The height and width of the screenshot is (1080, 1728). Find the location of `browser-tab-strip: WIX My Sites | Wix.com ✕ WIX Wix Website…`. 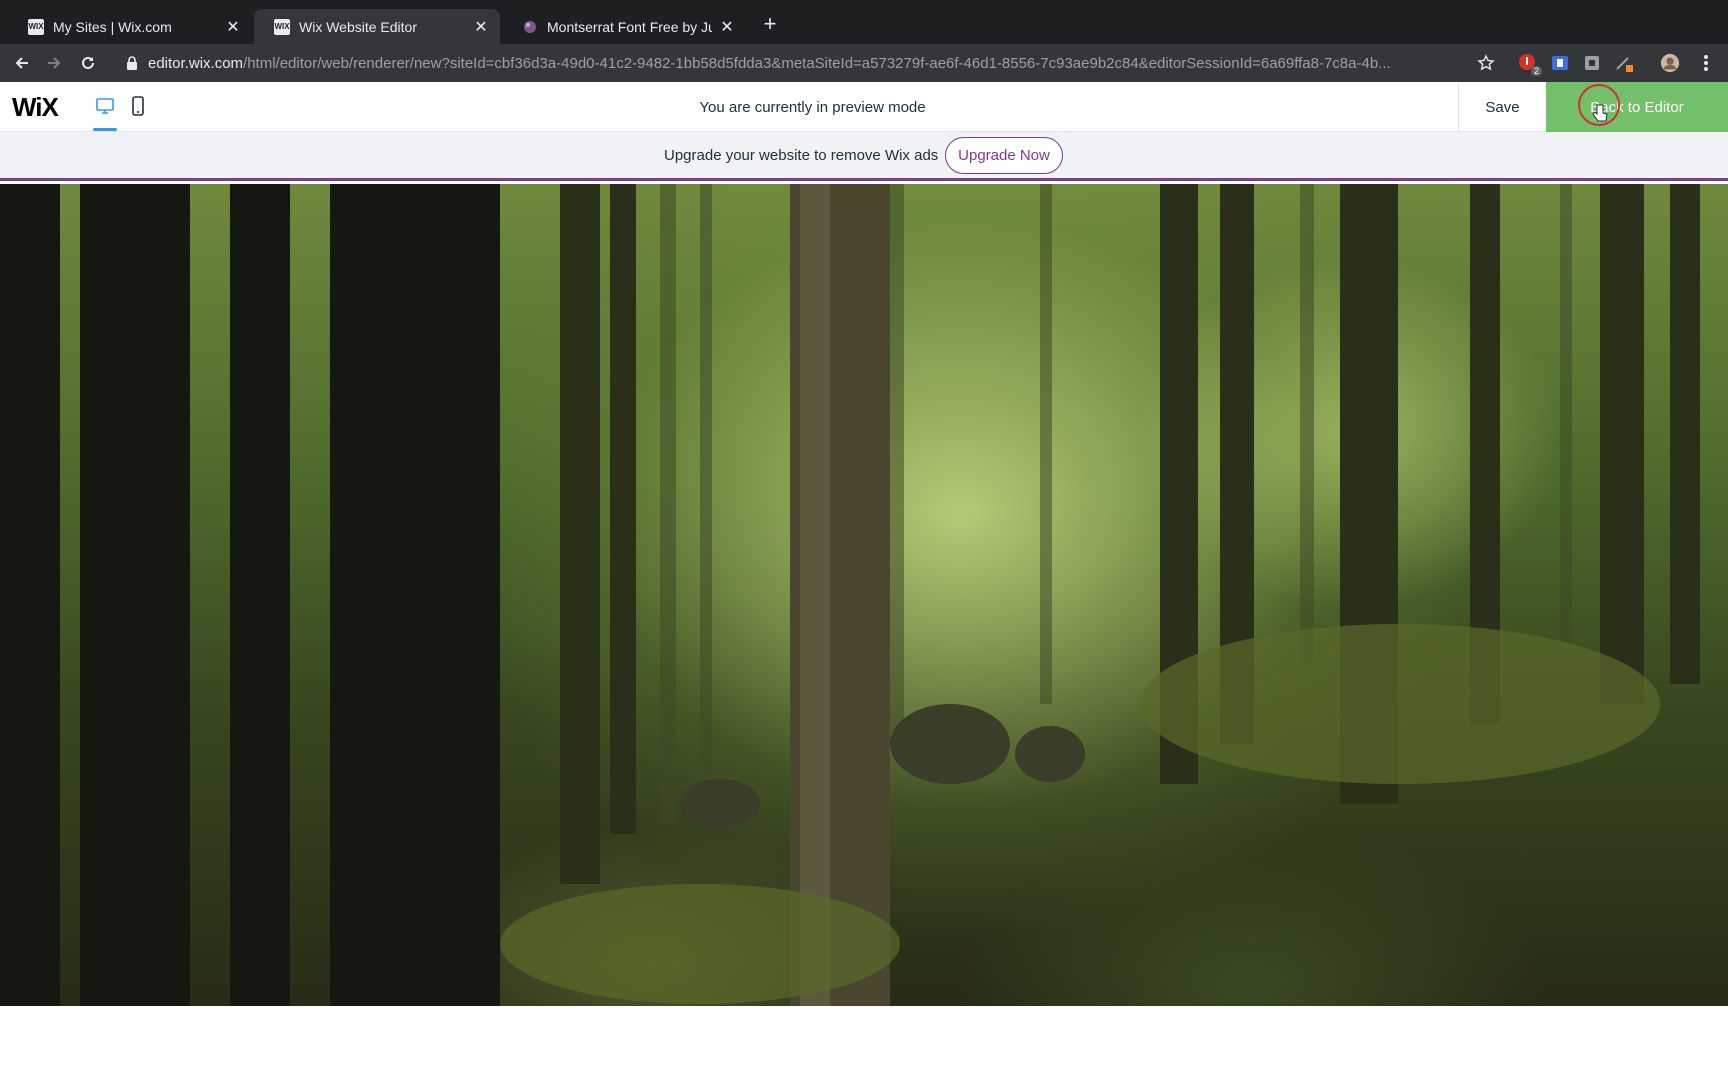

browser-tab-strip: WIX My Sites | Wix.com ✕ WIX Wix Website… is located at coordinates (864, 22).